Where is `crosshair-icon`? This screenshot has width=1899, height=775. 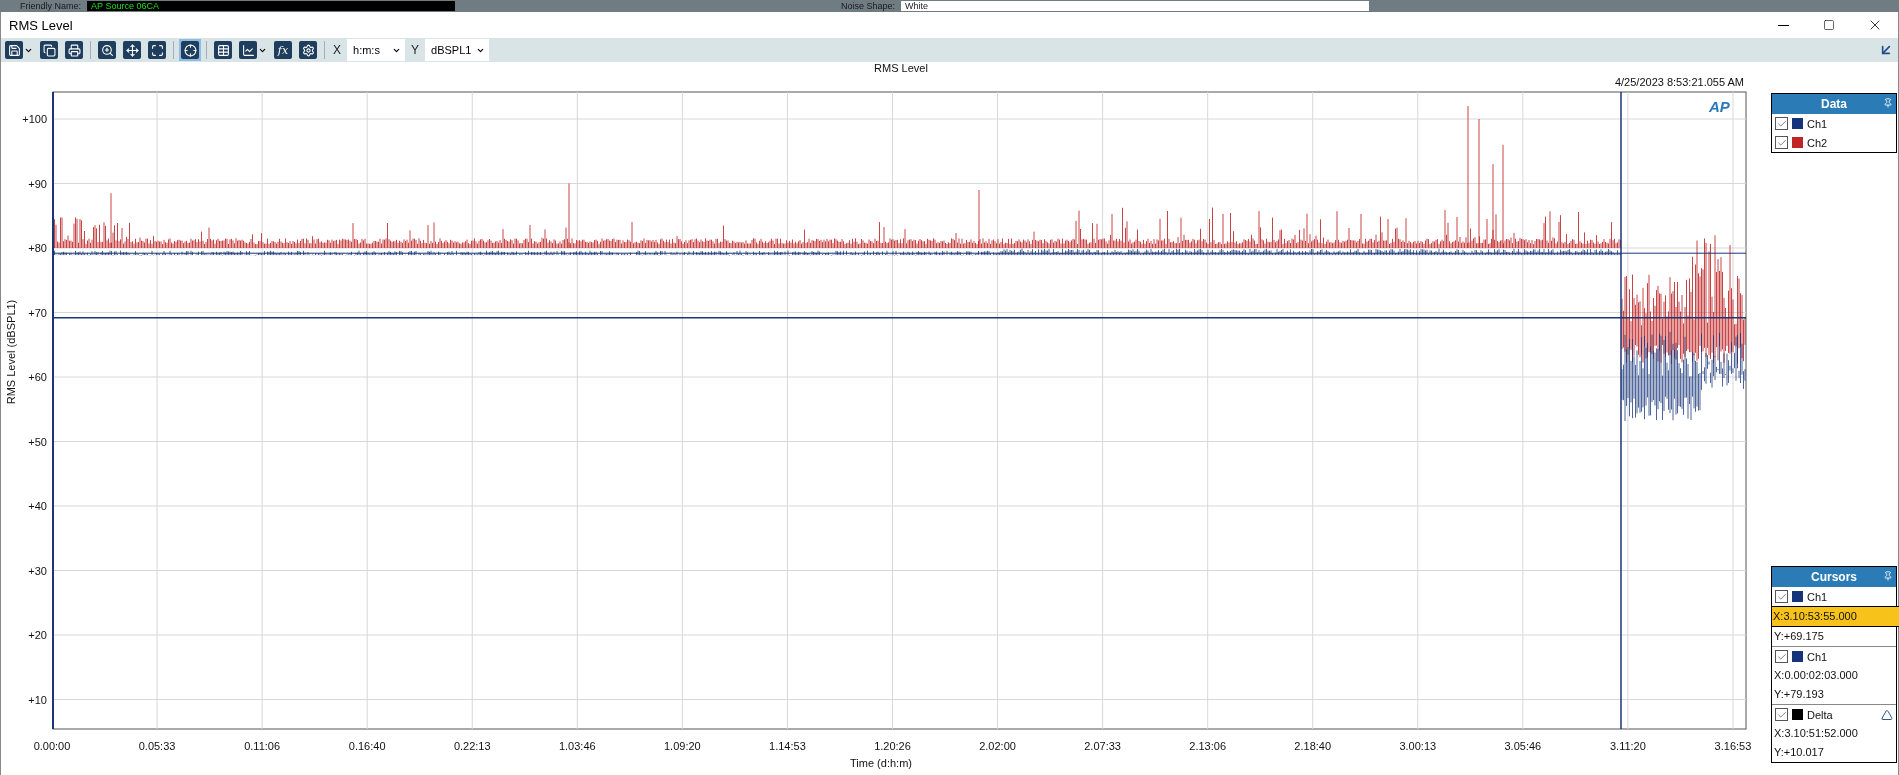
crosshair-icon is located at coordinates (190, 50).